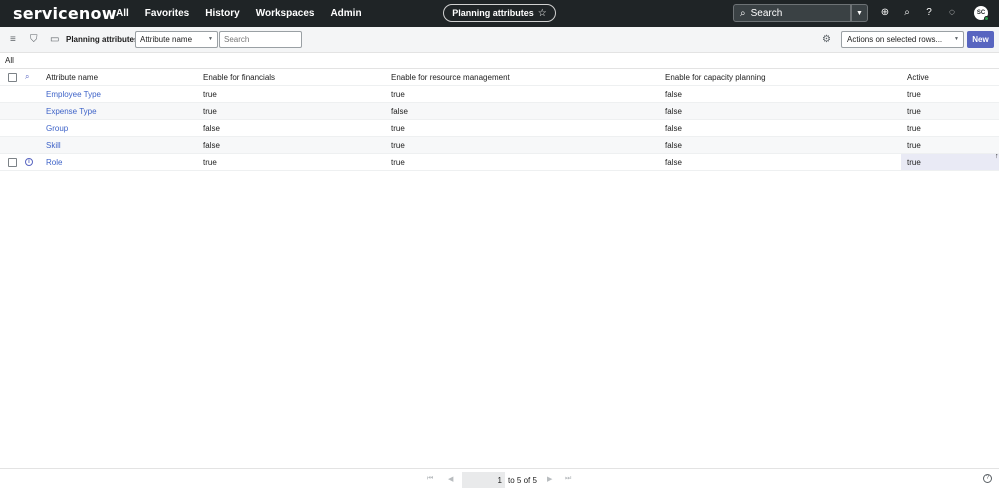  I want to click on info-icon: i, so click(29, 162).